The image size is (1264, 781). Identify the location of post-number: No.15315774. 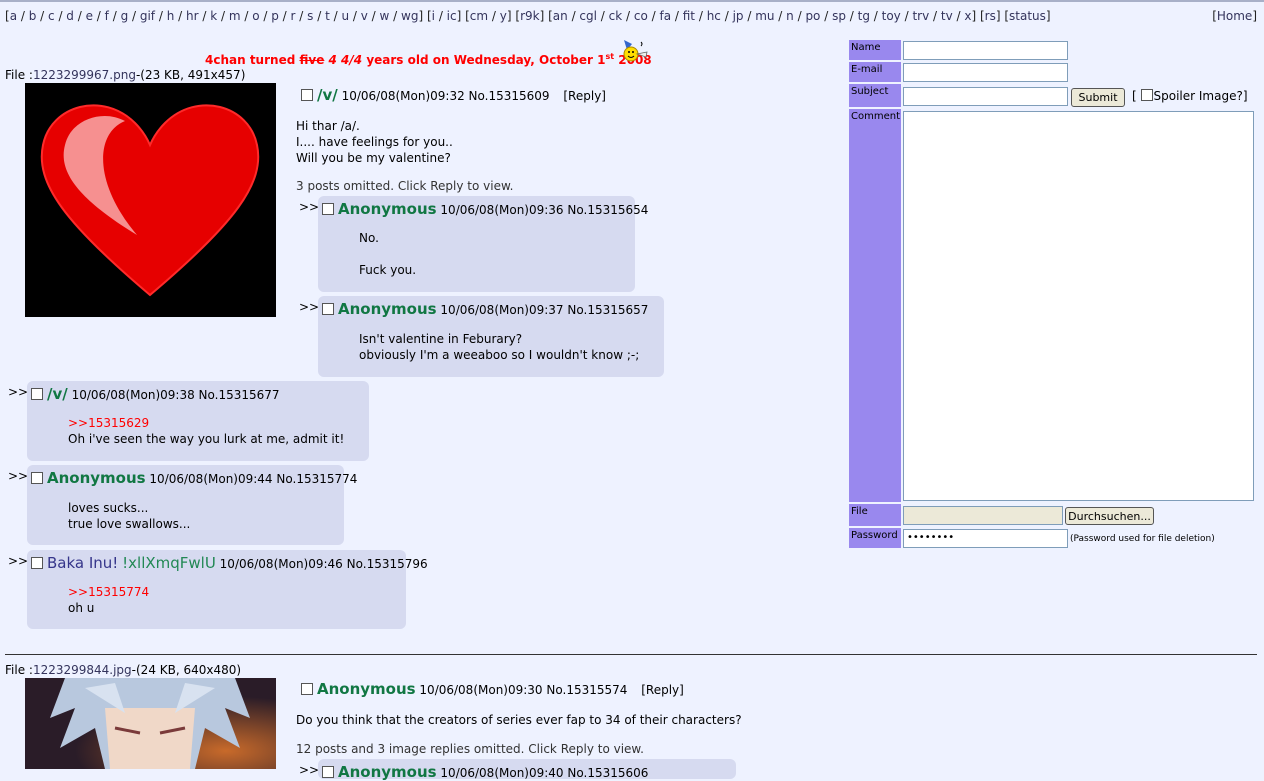
(316, 479).